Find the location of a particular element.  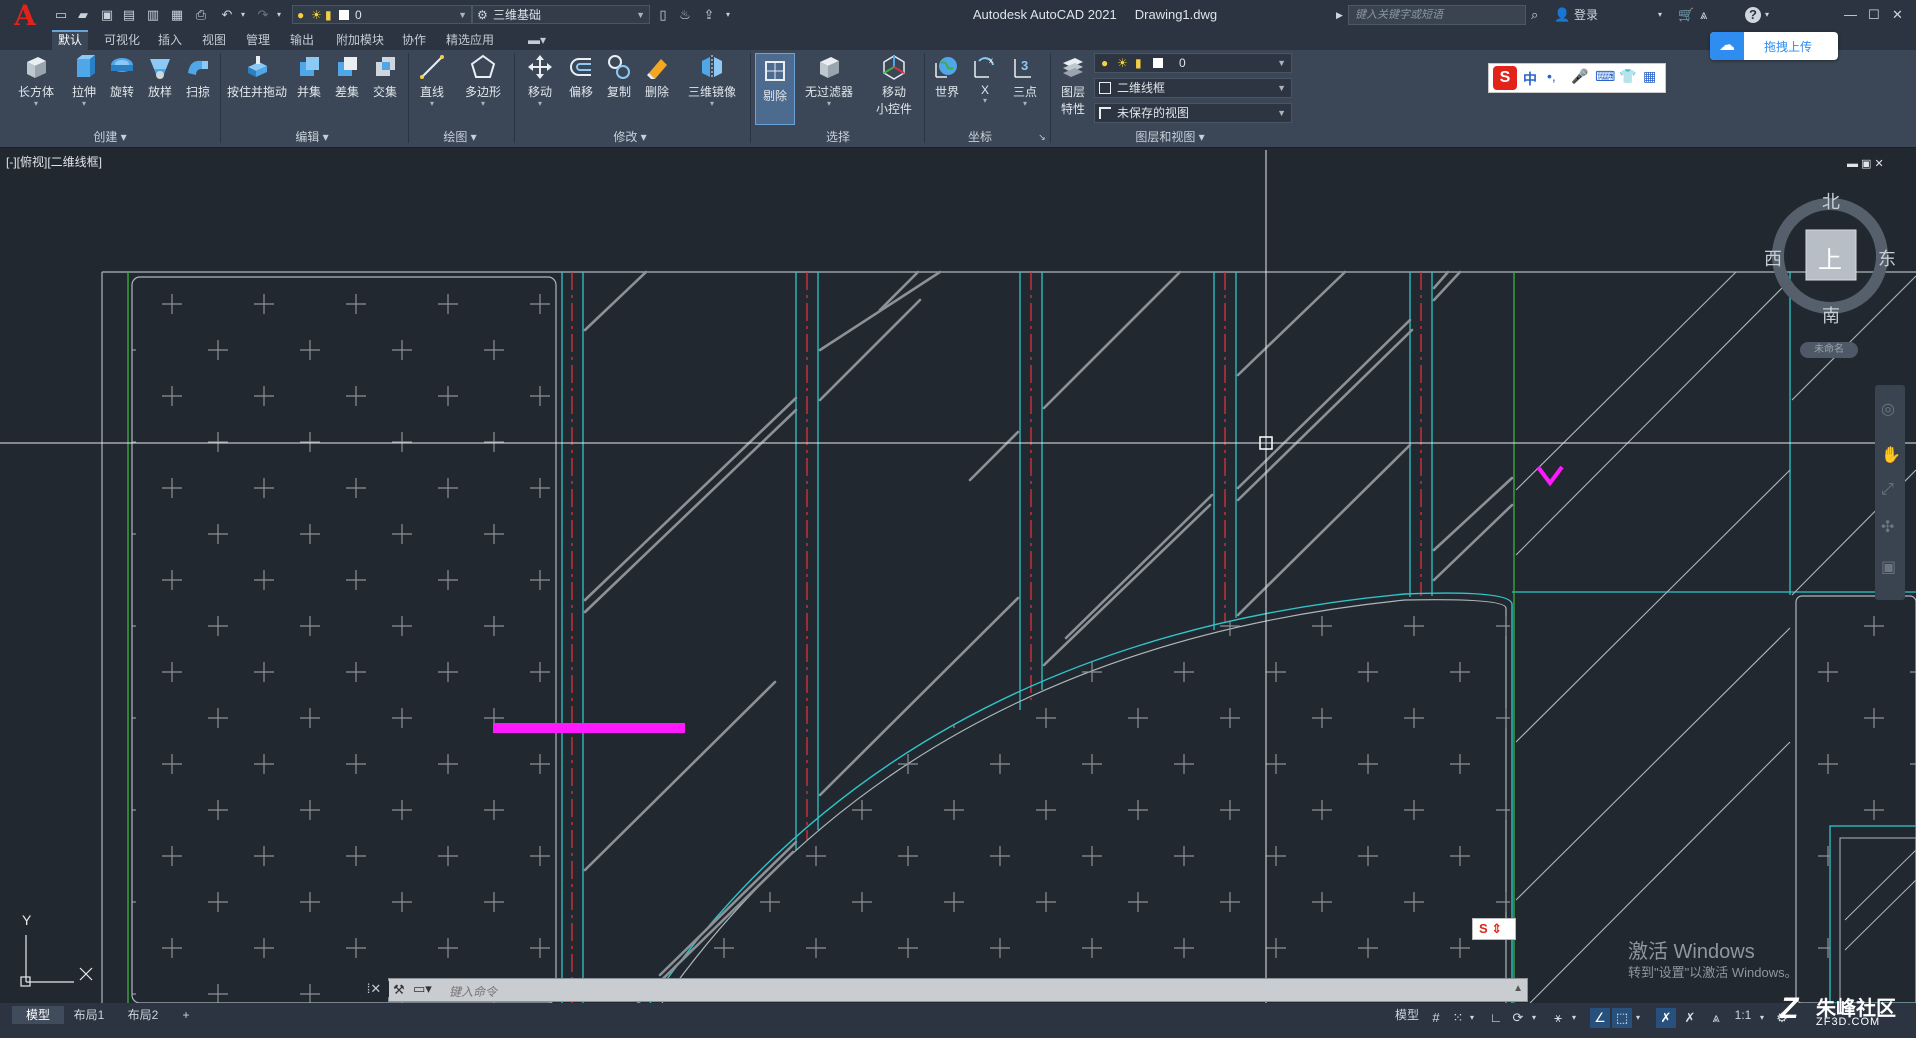

tab-addins: 附加模块 is located at coordinates (360, 40).